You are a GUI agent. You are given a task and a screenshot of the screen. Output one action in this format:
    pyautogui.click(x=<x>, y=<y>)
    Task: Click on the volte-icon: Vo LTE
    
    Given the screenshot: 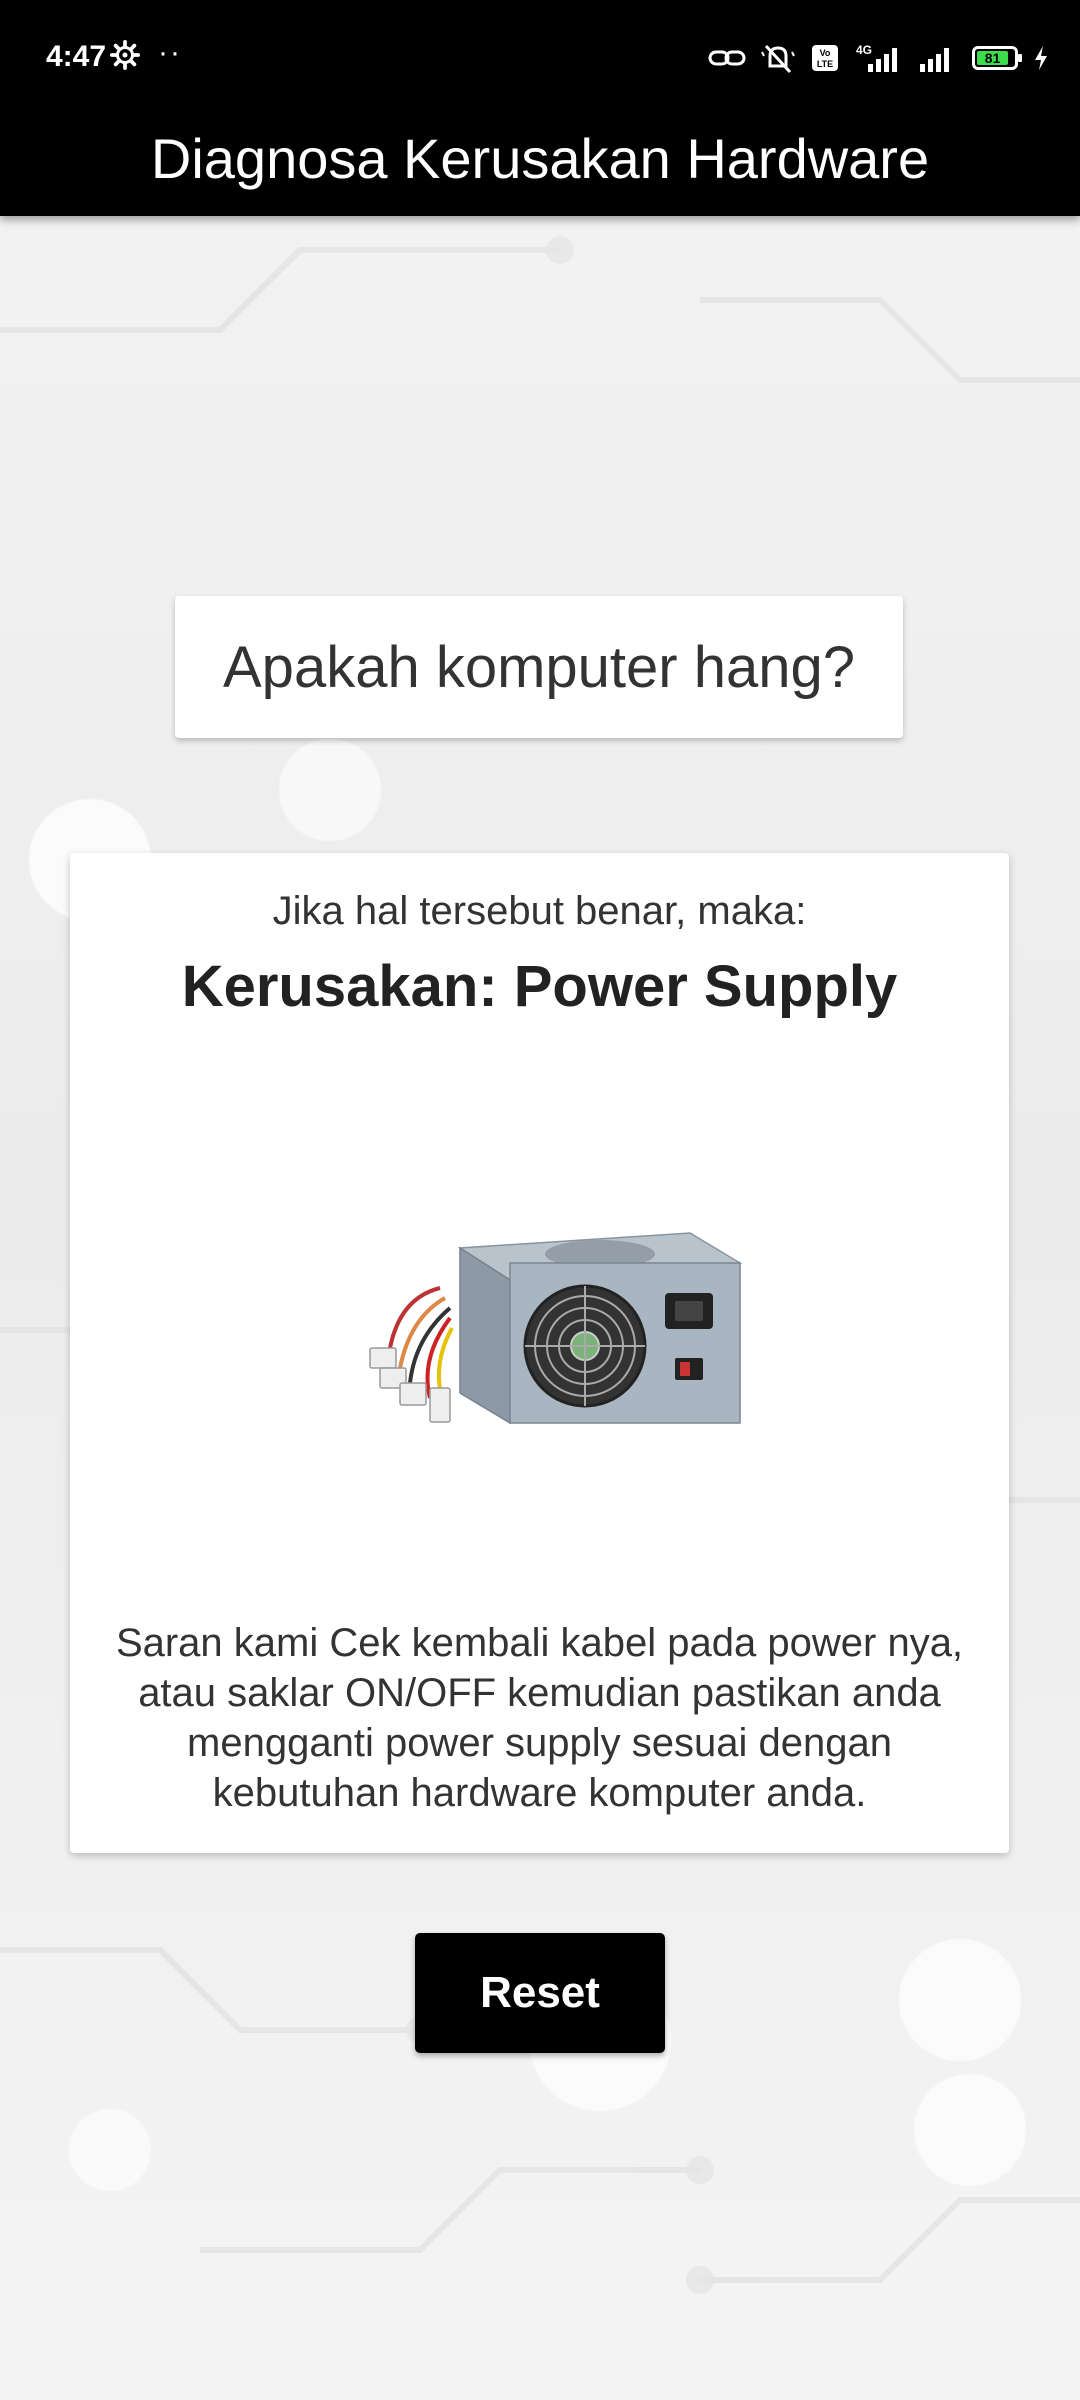 What is the action you would take?
    pyautogui.click(x=825, y=58)
    